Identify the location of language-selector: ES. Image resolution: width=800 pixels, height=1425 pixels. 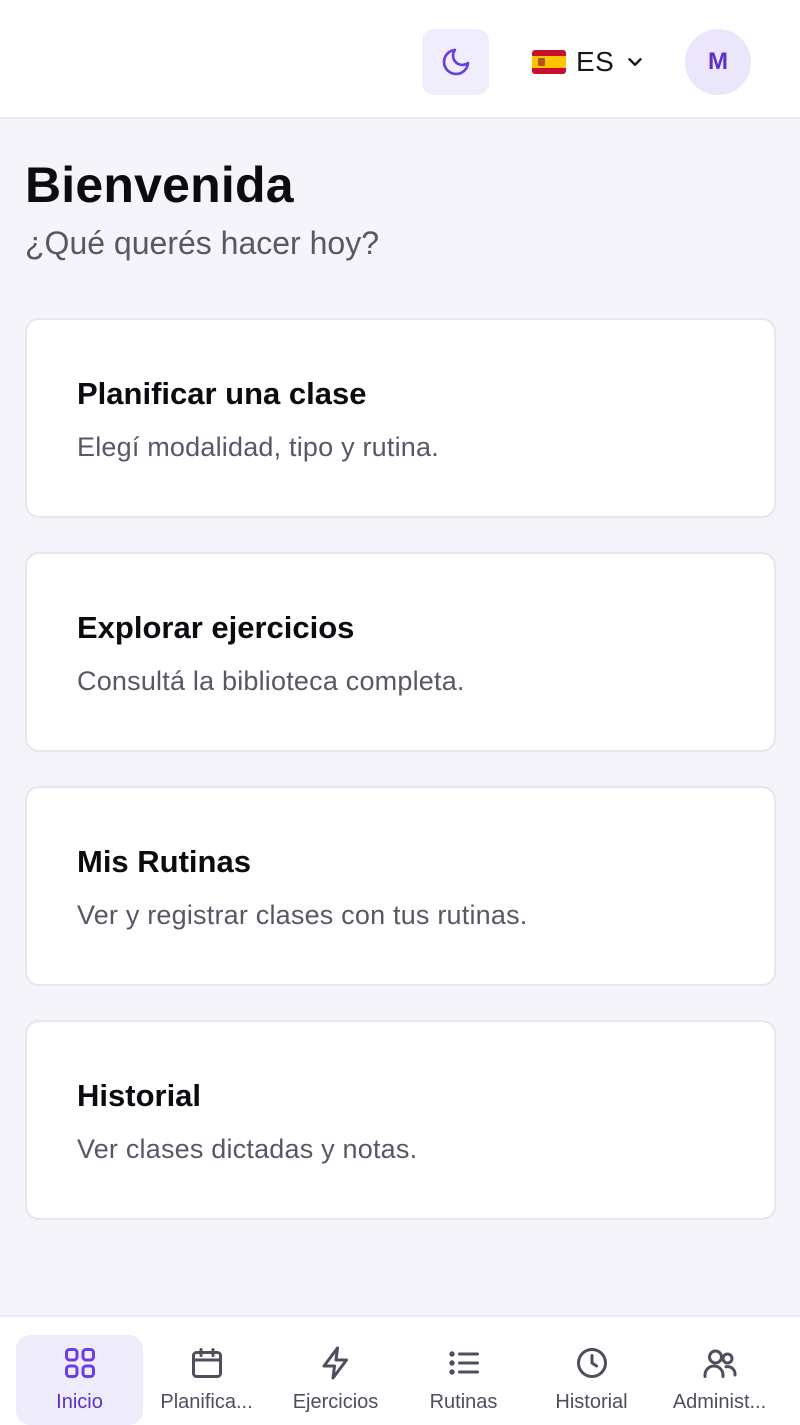
(589, 62).